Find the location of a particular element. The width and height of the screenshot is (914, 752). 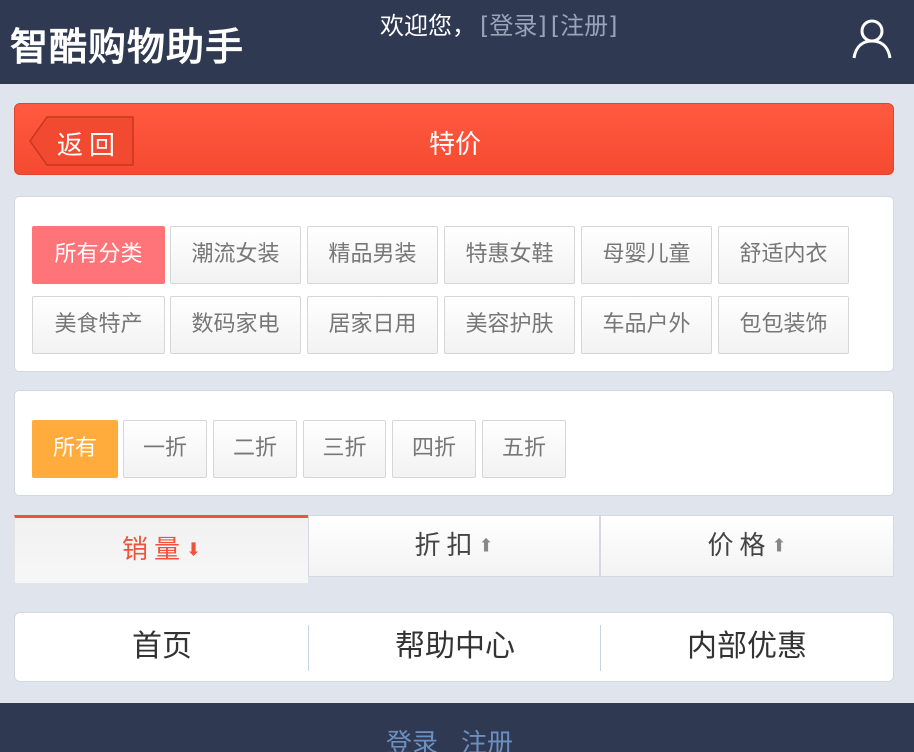

sort-by-discount: 折扣⬆ is located at coordinates (454, 546).